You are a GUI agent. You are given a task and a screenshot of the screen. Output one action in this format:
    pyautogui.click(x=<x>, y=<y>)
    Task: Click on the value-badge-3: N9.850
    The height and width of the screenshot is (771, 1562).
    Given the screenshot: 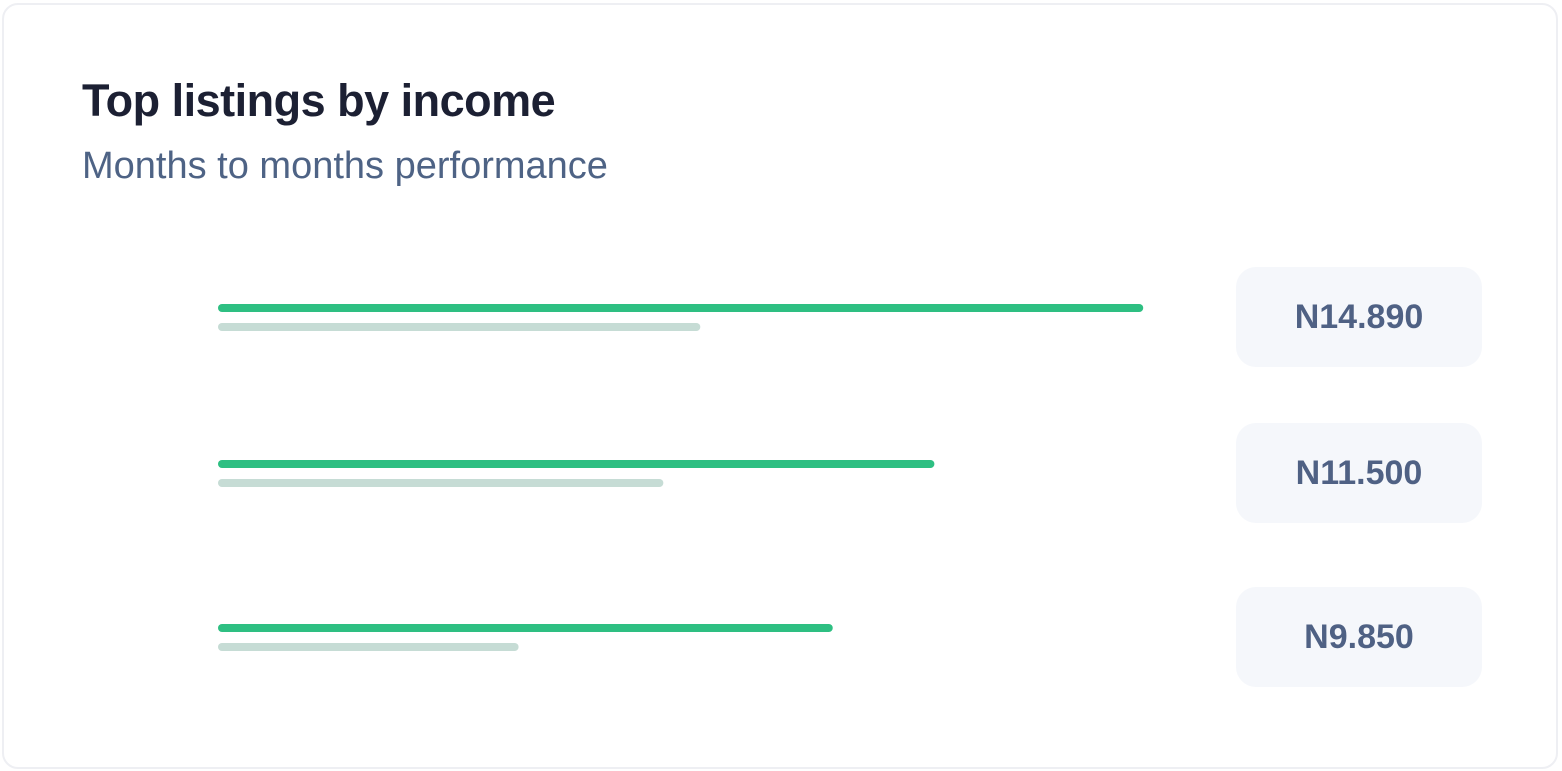 What is the action you would take?
    pyautogui.click(x=1359, y=637)
    